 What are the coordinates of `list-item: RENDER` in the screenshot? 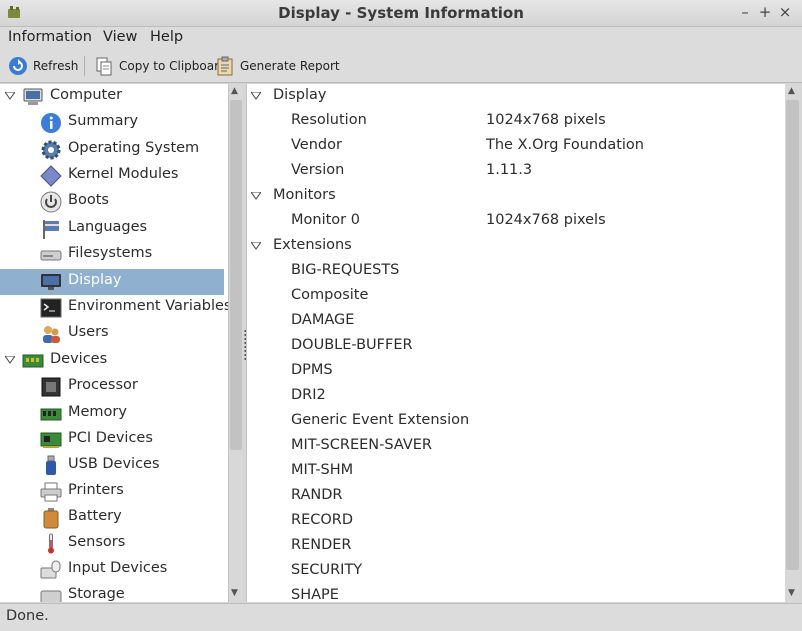 It's located at (516, 546).